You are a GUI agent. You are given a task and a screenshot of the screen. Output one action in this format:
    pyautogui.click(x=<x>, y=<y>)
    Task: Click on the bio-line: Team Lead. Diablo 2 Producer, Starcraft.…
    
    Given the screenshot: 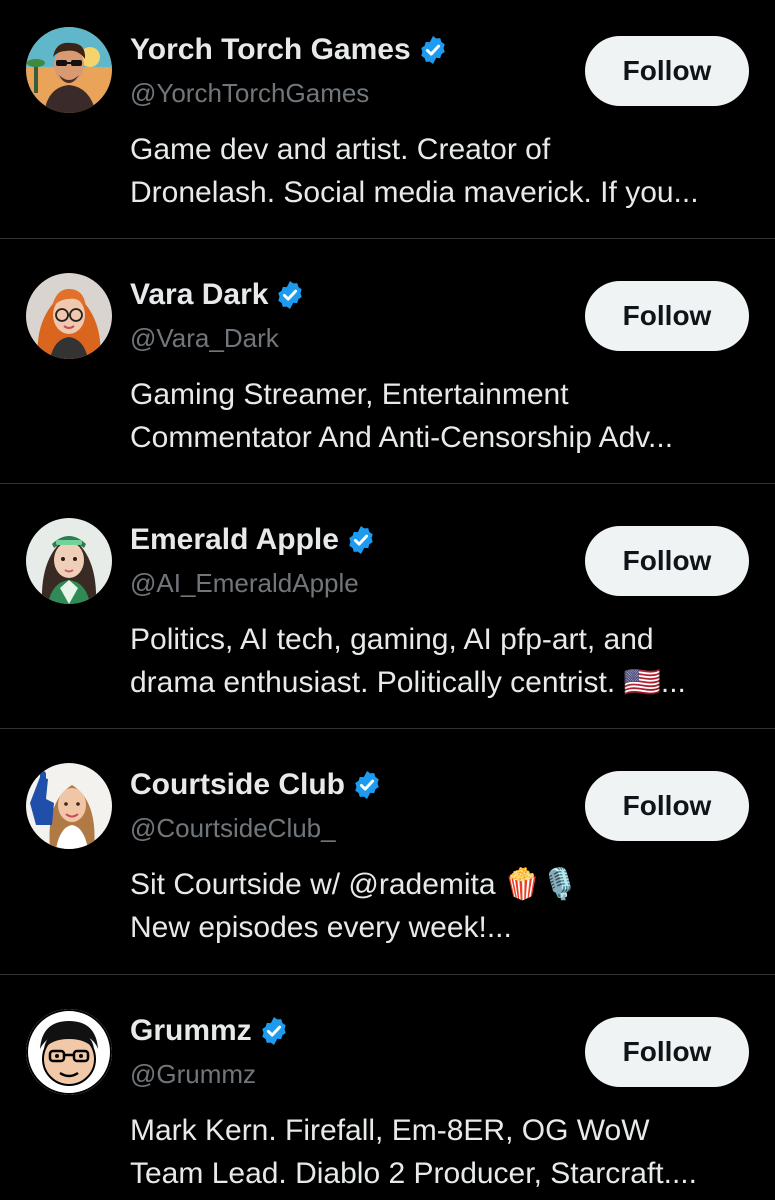 What is the action you would take?
    pyautogui.click(x=413, y=1173)
    